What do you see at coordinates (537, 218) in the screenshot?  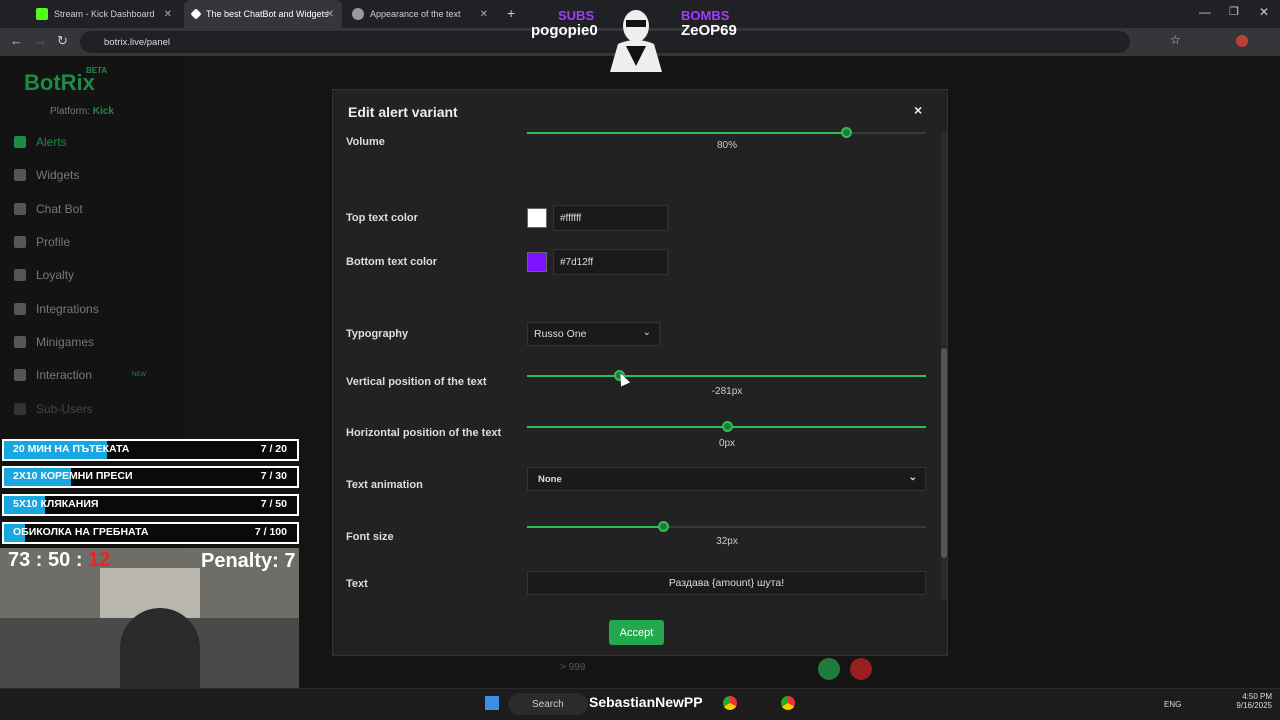 I see `top-text-color-swatch` at bounding box center [537, 218].